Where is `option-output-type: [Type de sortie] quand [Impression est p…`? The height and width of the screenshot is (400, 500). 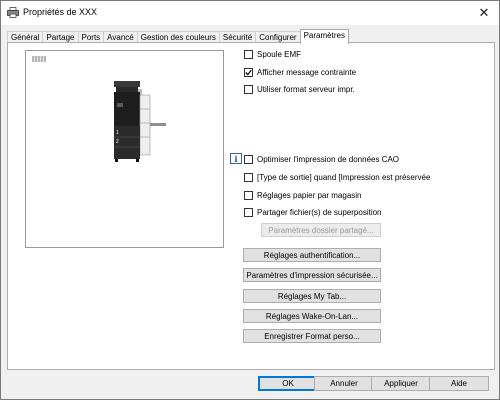
option-output-type: [Type de sortie] quand [Impression est p… is located at coordinates (337, 177).